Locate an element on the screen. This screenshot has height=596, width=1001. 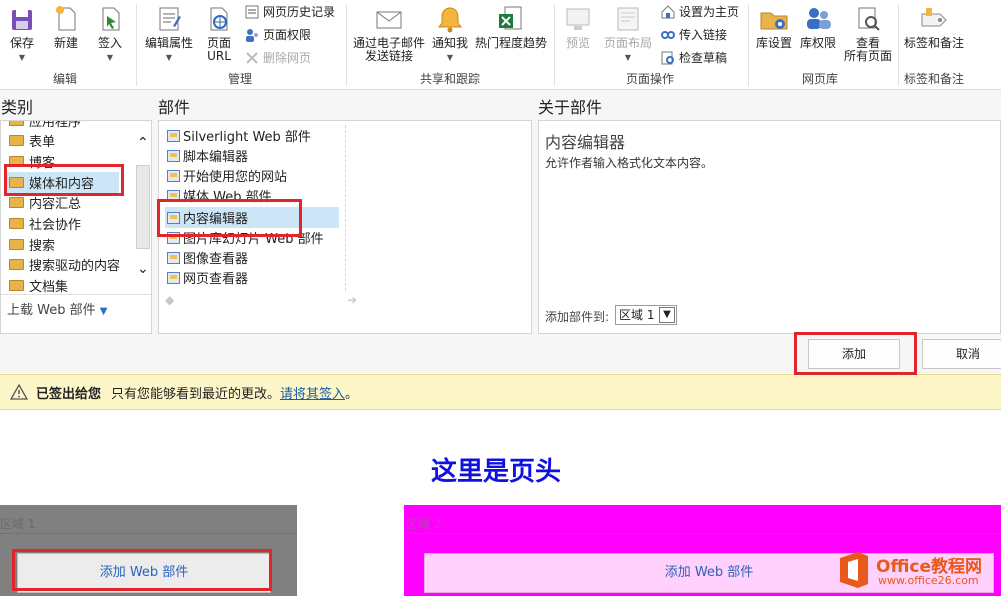
category-item: 表单 is located at coordinates (32, 140).